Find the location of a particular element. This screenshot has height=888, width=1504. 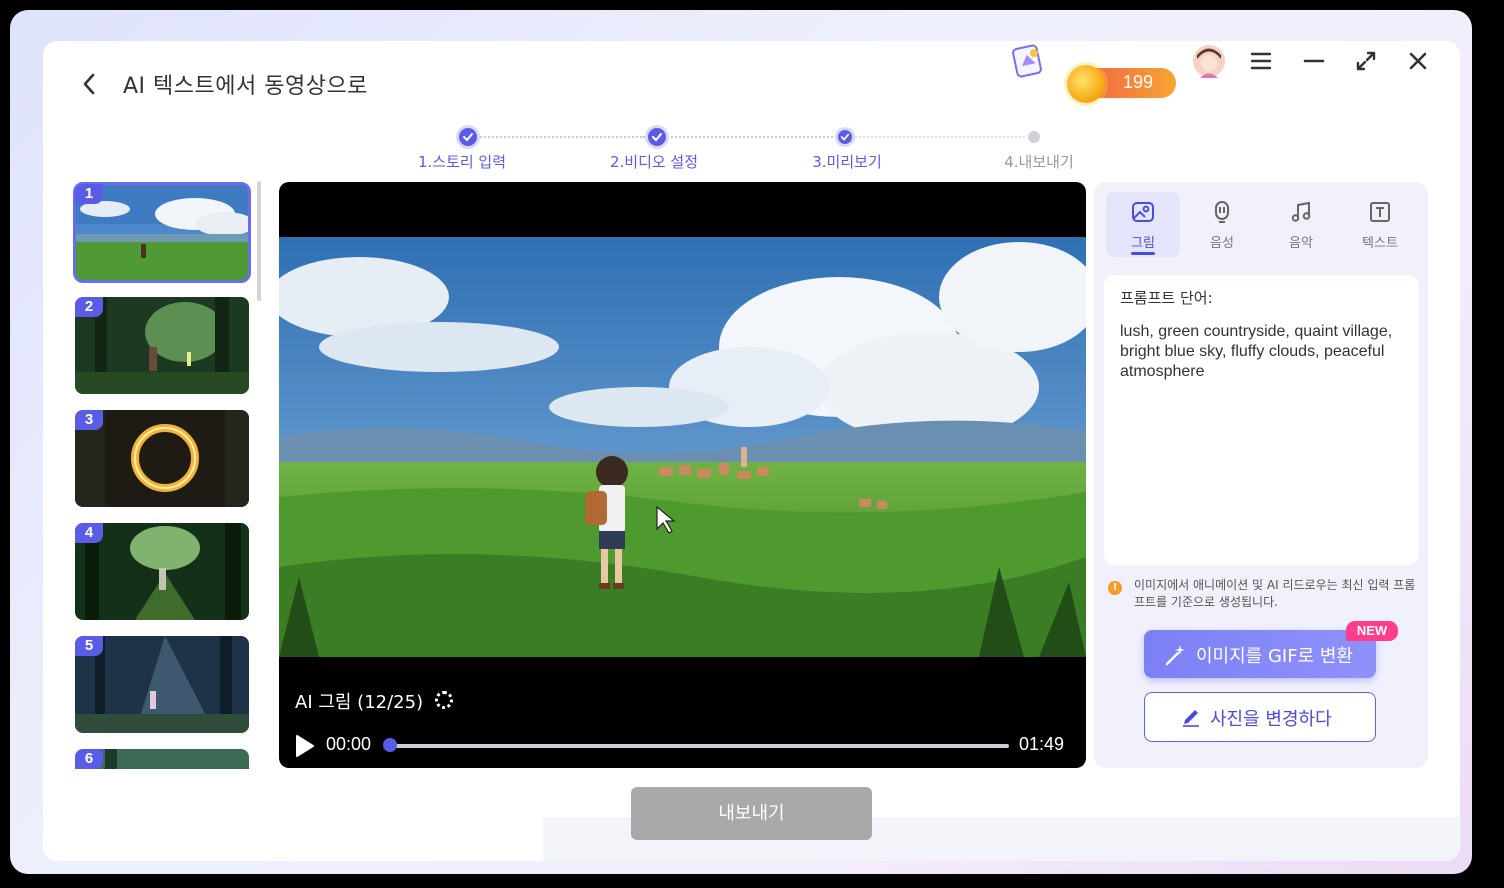

avatar is located at coordinates (1209, 61).